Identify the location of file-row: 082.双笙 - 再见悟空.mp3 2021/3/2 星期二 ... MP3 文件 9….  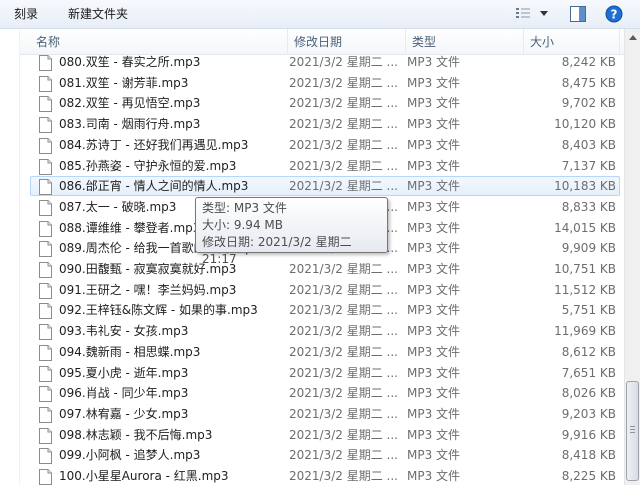
(325, 103).